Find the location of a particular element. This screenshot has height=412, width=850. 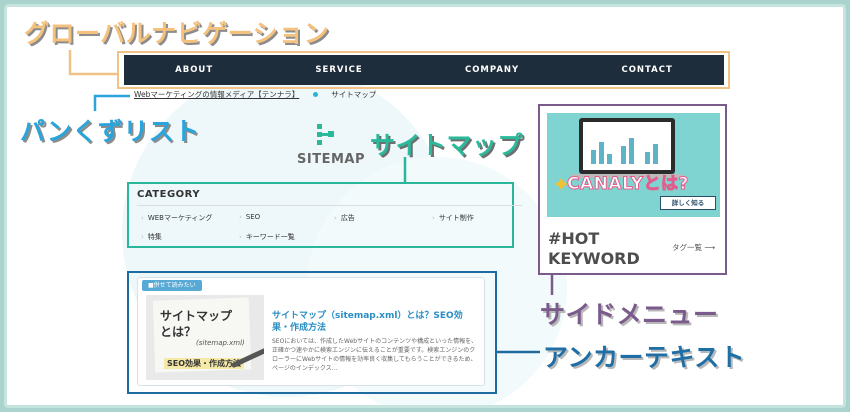

nav-item-about: ABOUT is located at coordinates (194, 70).